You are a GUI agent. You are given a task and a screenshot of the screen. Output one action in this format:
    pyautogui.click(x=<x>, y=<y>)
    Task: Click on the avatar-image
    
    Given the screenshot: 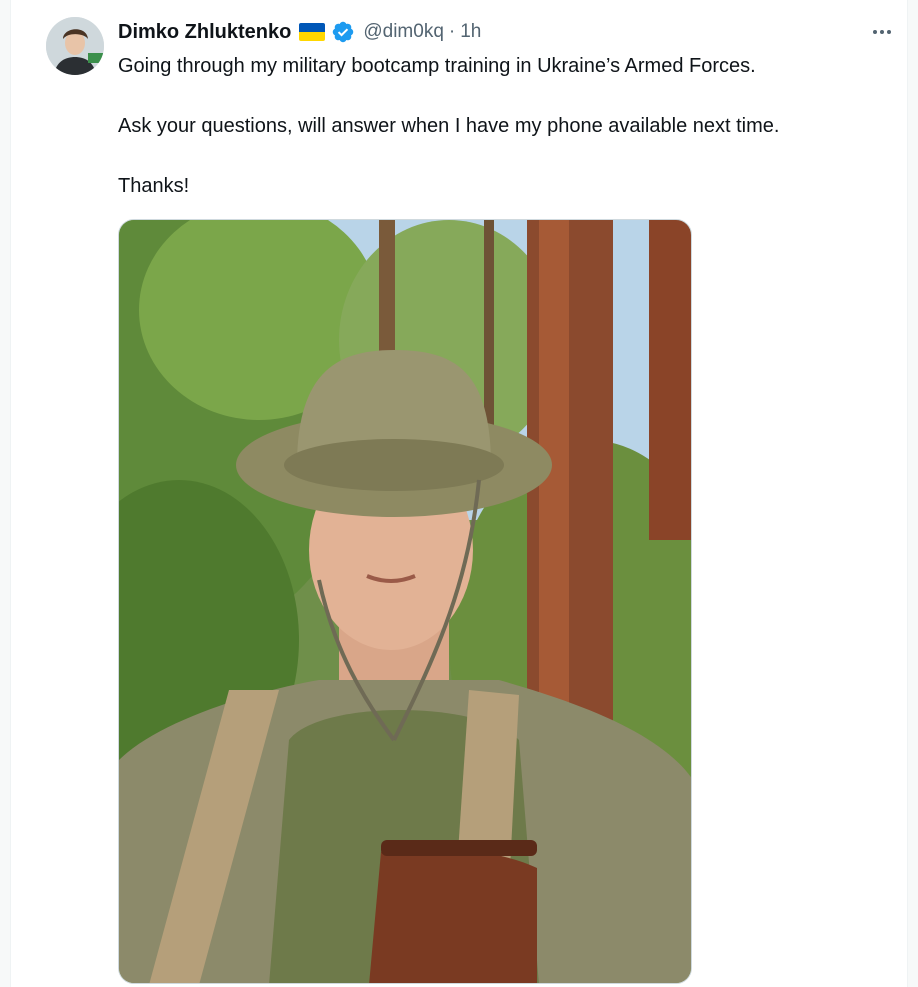 What is the action you would take?
    pyautogui.click(x=75, y=46)
    